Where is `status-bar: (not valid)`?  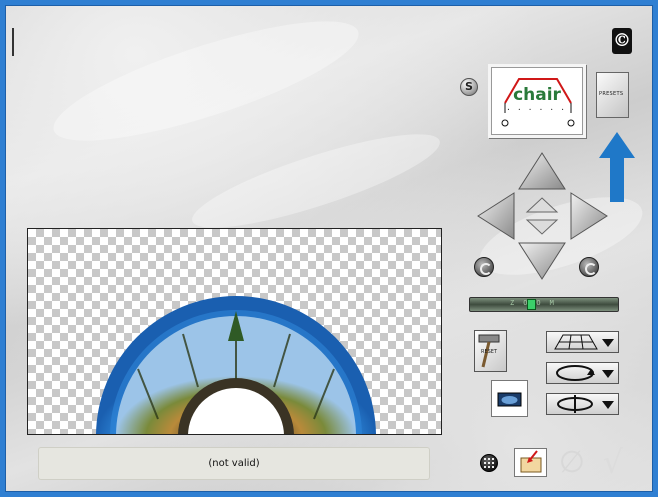
status-bar: (not valid) is located at coordinates (234, 463).